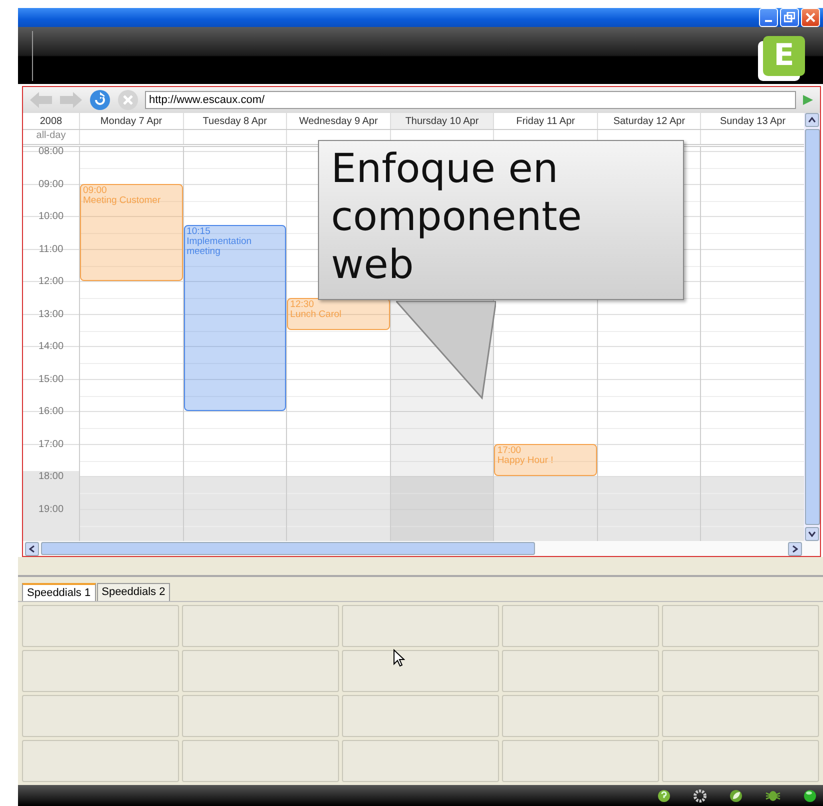  What do you see at coordinates (131, 233) in the screenshot?
I see `calendar-event: 09:00 Meeting Customer` at bounding box center [131, 233].